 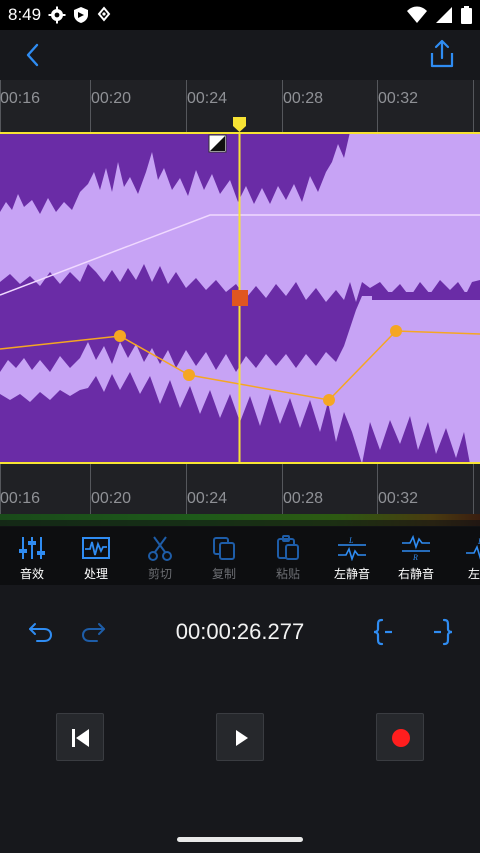 I want to click on status-icons-left, so click(x=80, y=15).